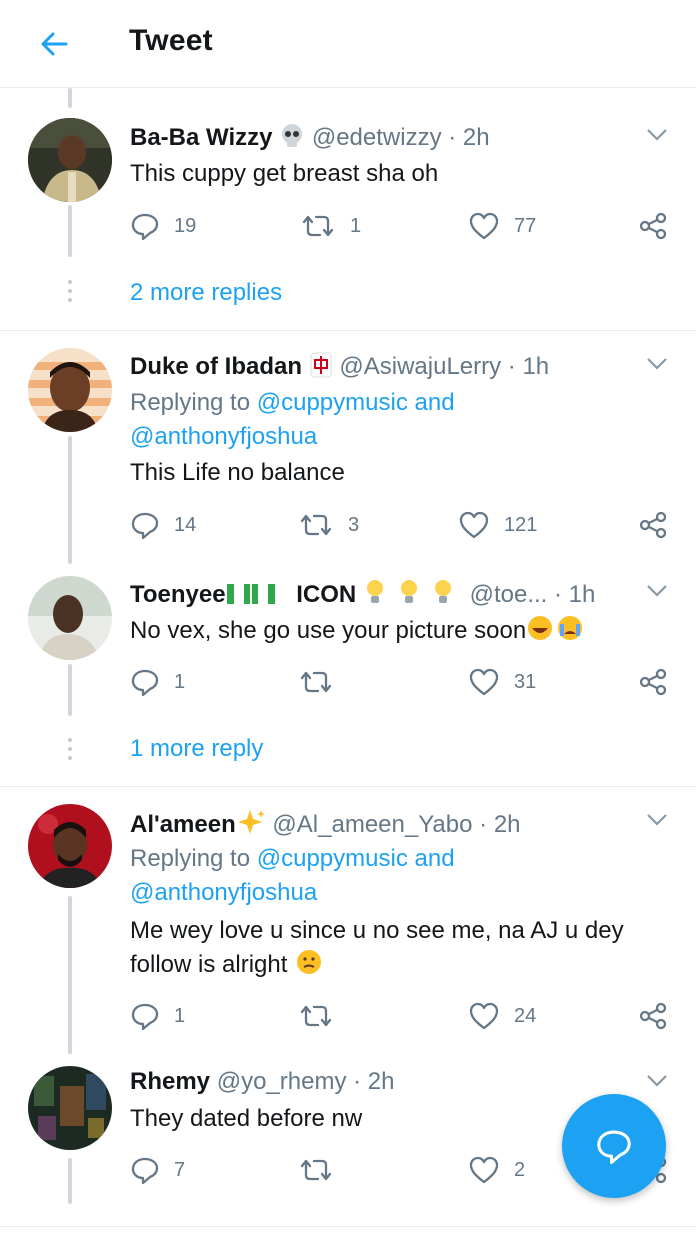  What do you see at coordinates (356, 225) in the screenshot?
I see `retweet-count: 1` at bounding box center [356, 225].